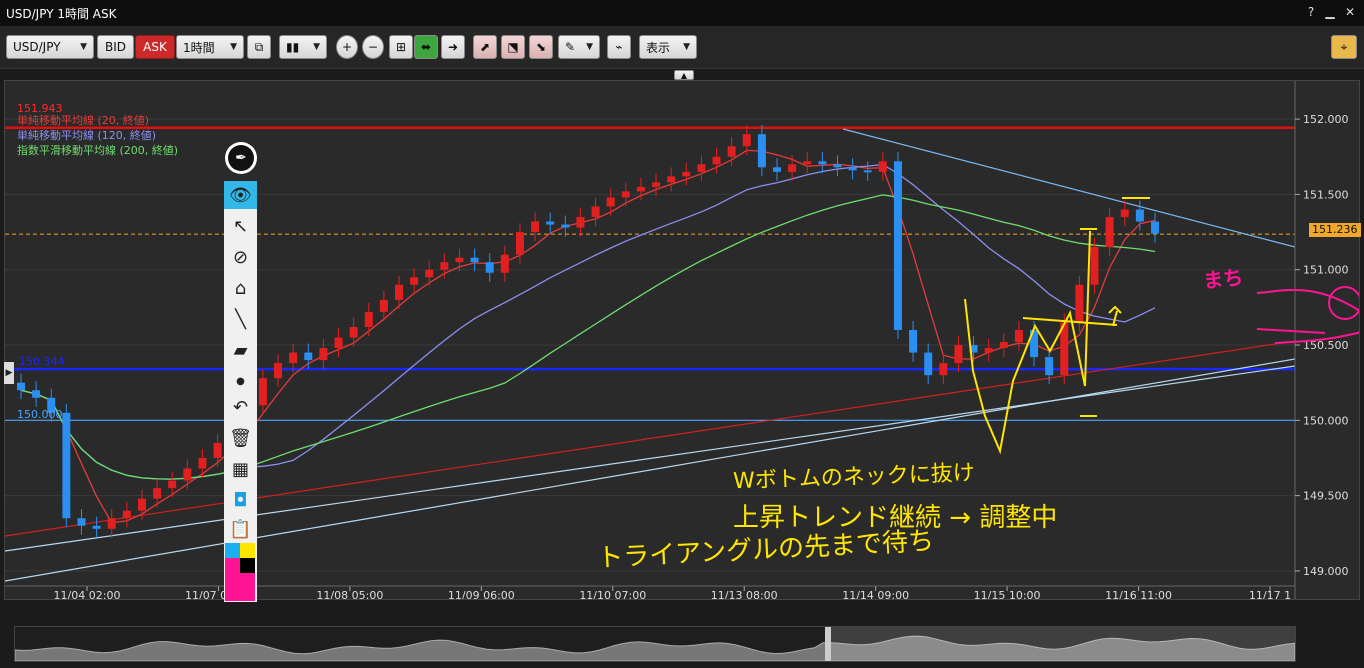 This screenshot has height=668, width=1364. I want to click on minimize-icon: ▁, so click(1330, 12).